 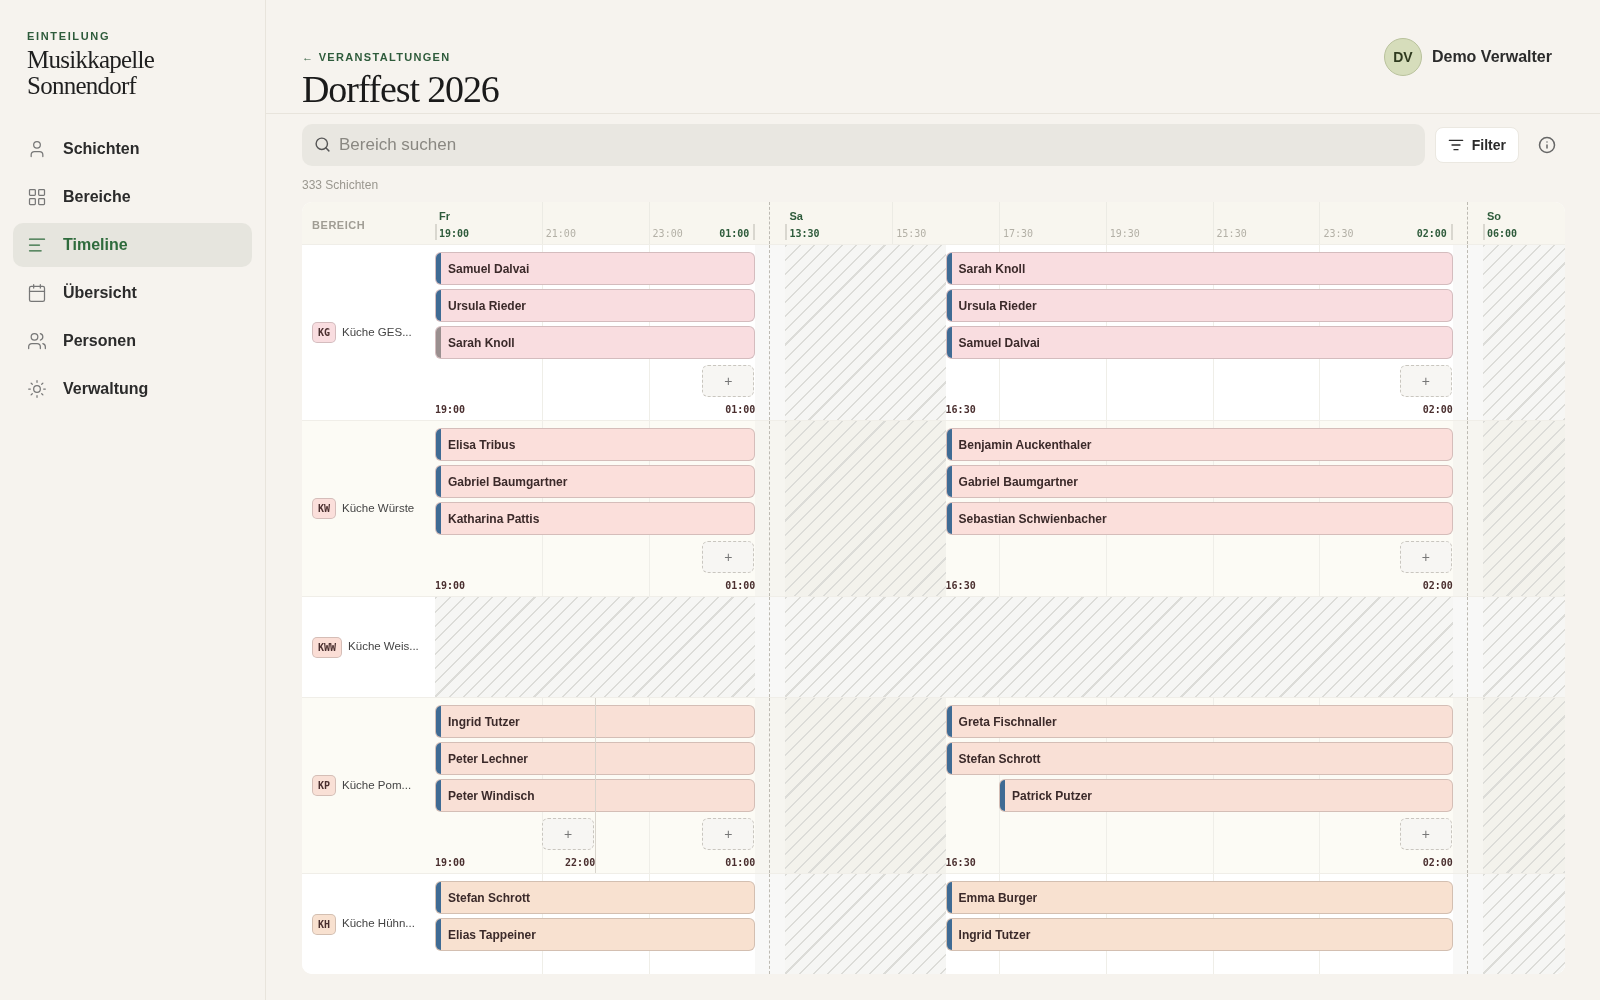 What do you see at coordinates (595, 934) in the screenshot?
I see `shift-bar: Elias Tappeiner` at bounding box center [595, 934].